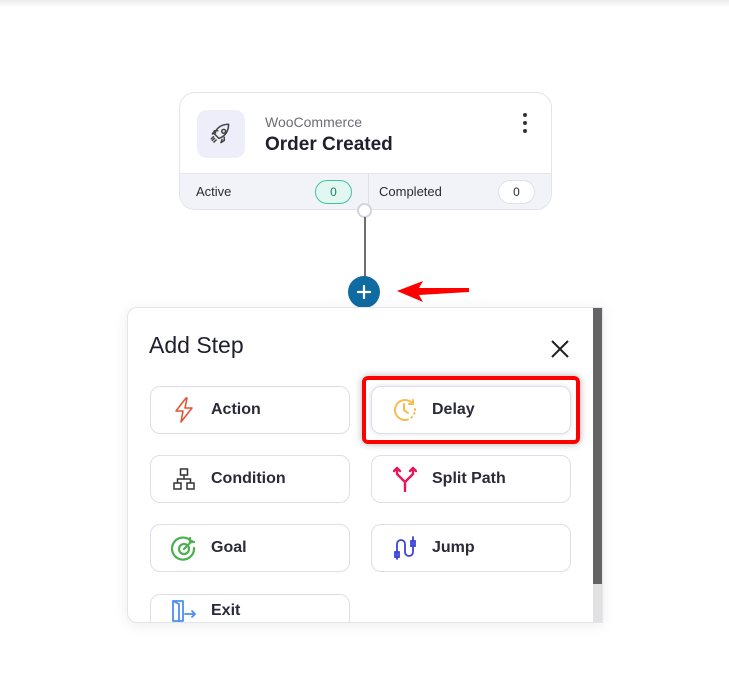 The width and height of the screenshot is (729, 694). Describe the element at coordinates (196, 345) in the screenshot. I see `panel-title: Add Step` at that location.